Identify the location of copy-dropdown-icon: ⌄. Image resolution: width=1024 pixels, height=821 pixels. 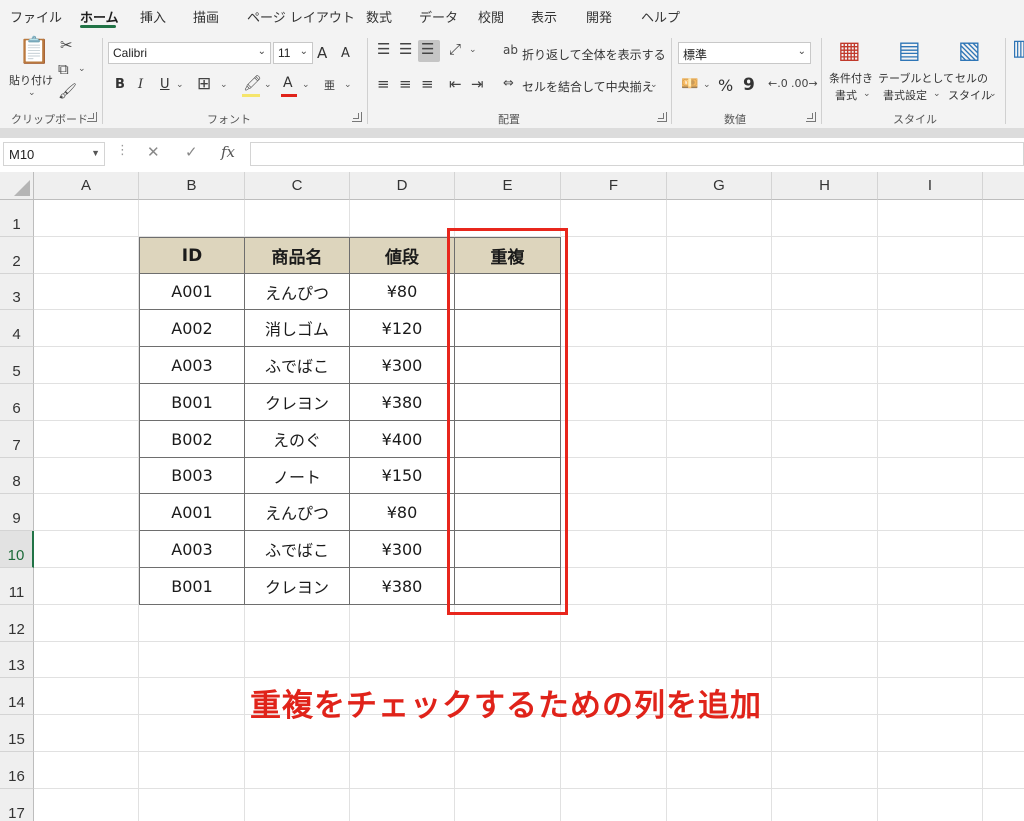
(82, 69).